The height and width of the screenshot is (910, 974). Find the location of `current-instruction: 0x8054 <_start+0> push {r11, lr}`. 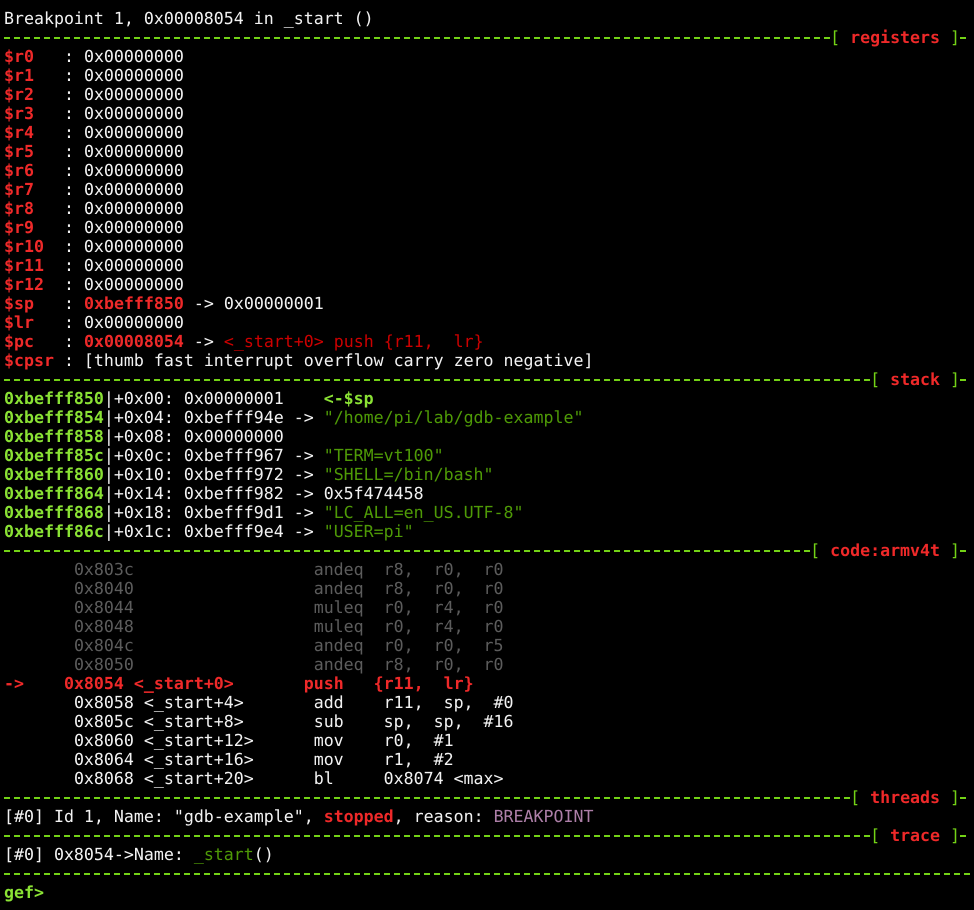

current-instruction: 0x8054 <_start+0> push {r11, lr} is located at coordinates (269, 683).